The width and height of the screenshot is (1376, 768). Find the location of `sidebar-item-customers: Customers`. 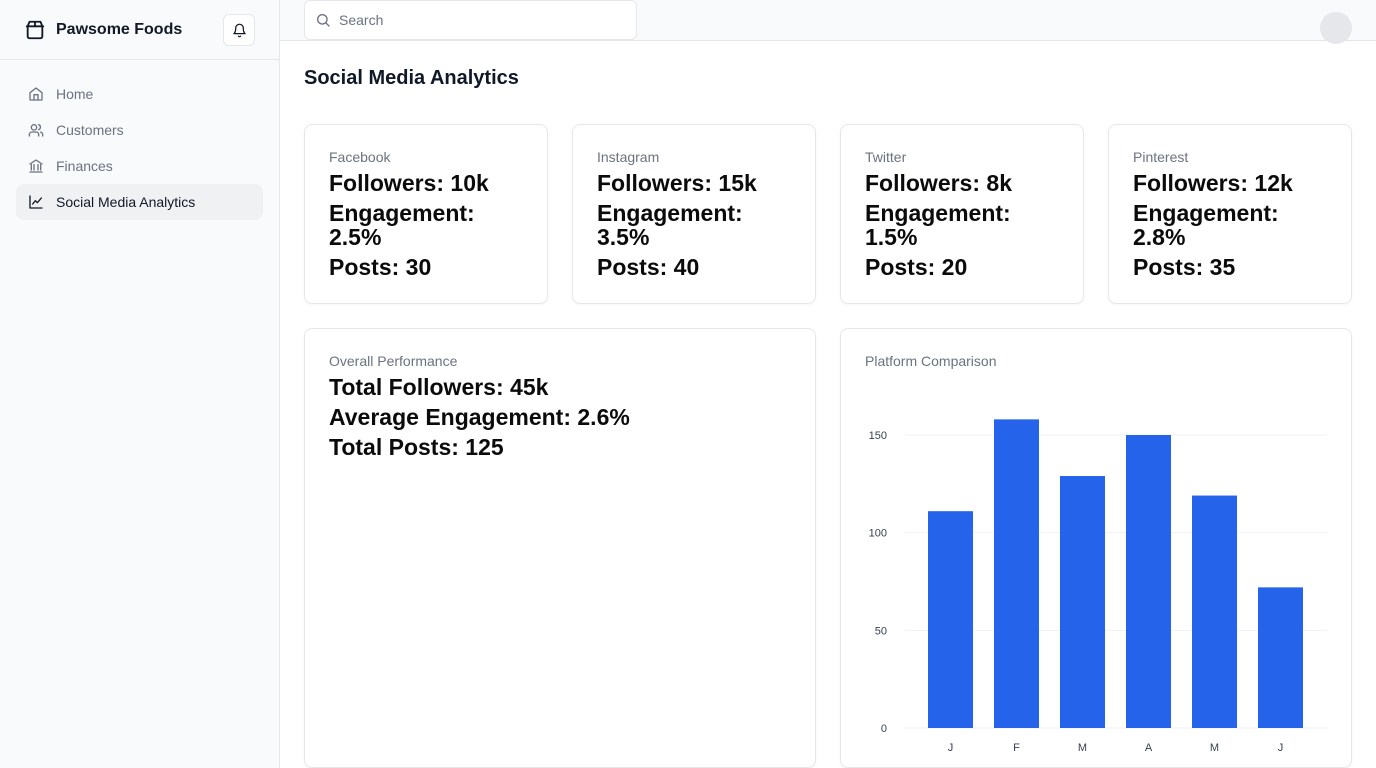

sidebar-item-customers: Customers is located at coordinates (139, 130).